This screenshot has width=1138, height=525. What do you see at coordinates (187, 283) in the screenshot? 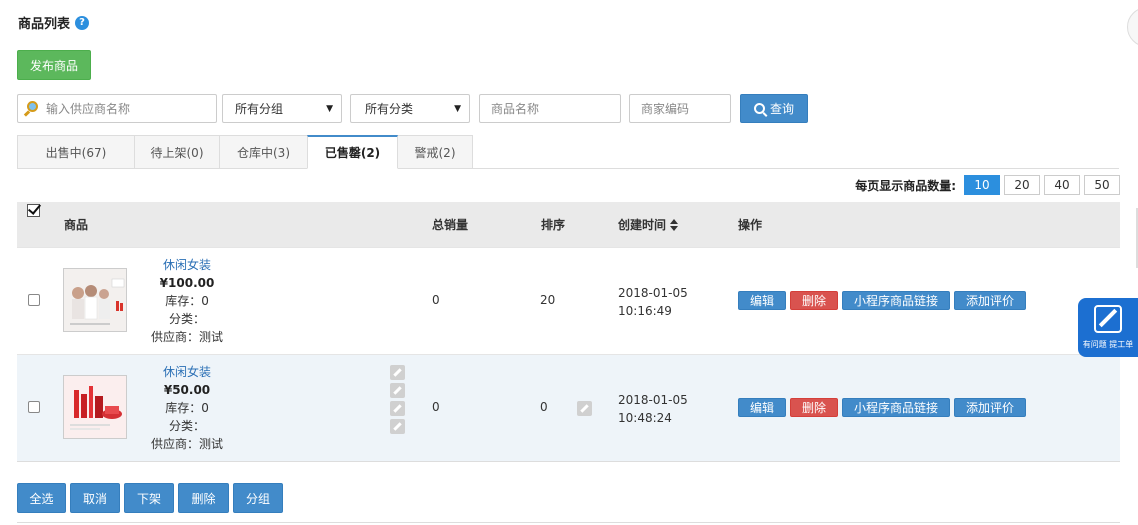
I see `product-price: ¥100.00` at bounding box center [187, 283].